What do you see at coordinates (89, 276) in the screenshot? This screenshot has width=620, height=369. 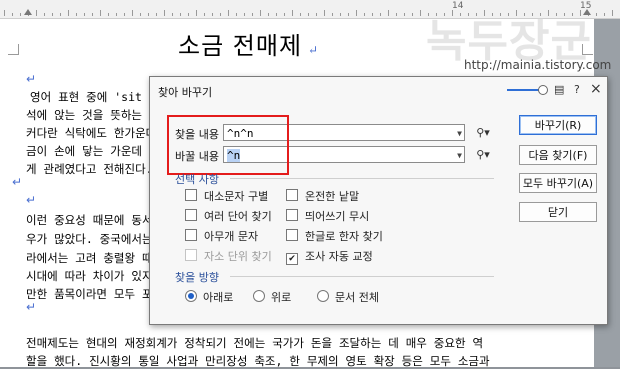 I see `text-line: 시대에 따라 차이가 있지` at bounding box center [89, 276].